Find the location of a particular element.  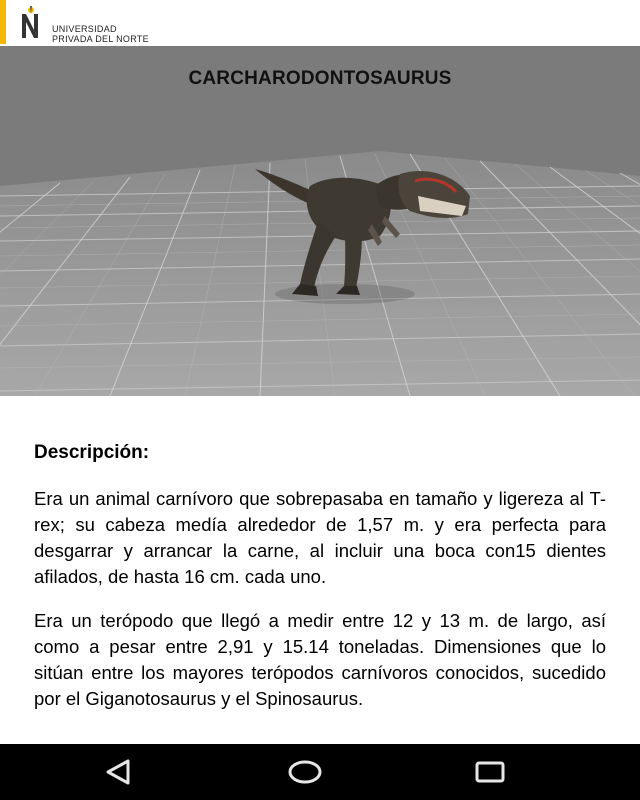

home-circle-icon is located at coordinates (305, 772).